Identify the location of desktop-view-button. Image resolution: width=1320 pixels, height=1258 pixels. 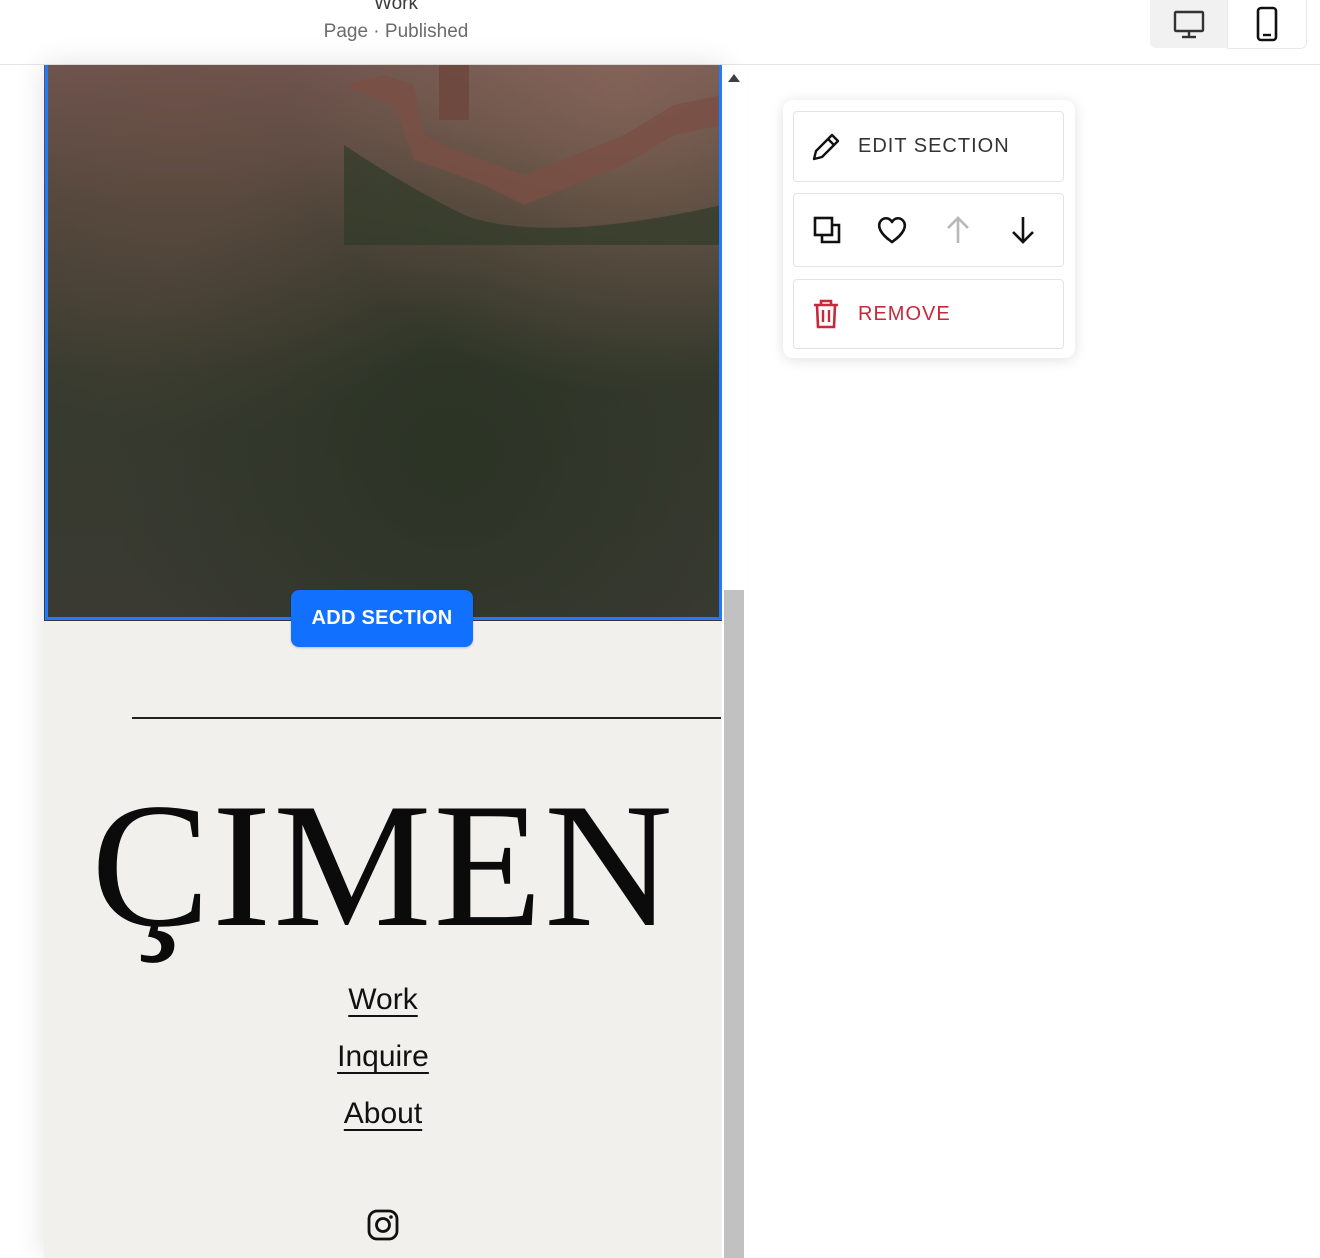
(1189, 24).